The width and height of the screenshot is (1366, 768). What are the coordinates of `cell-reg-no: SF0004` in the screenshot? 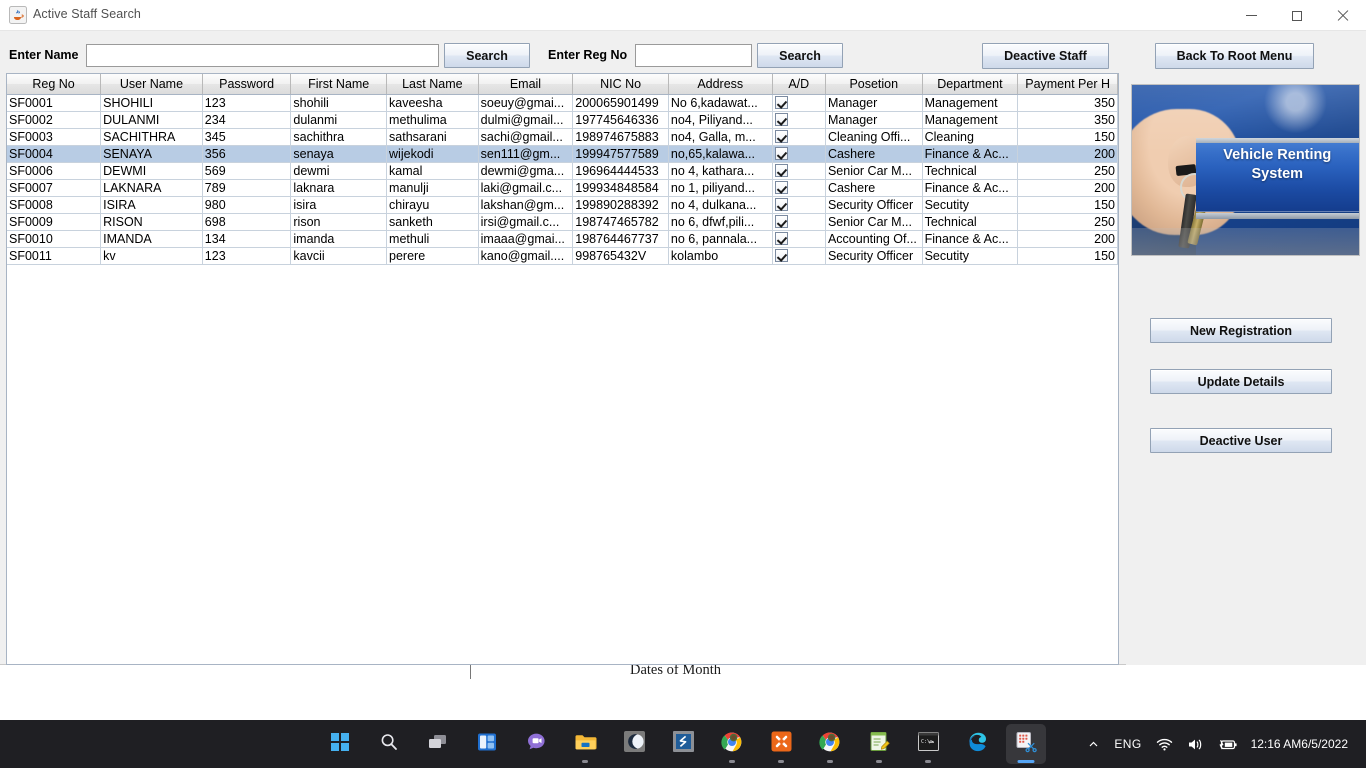 It's located at (54, 154).